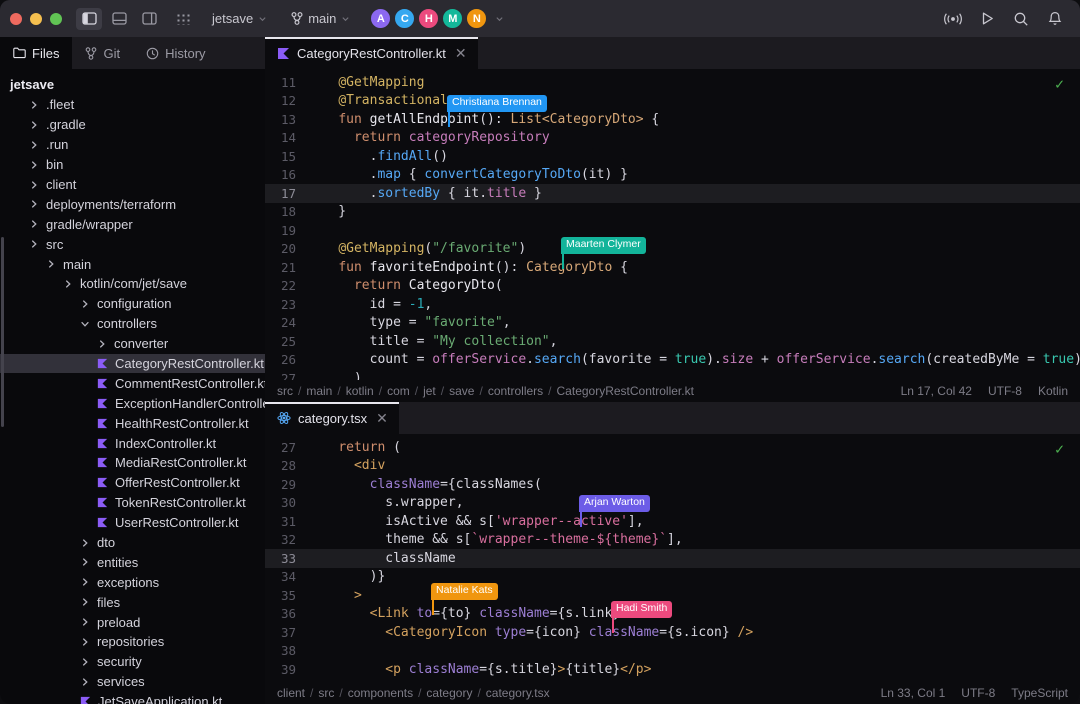 The height and width of the screenshot is (704, 1080). Describe the element at coordinates (405, 18) in the screenshot. I see `avatar: C` at that location.